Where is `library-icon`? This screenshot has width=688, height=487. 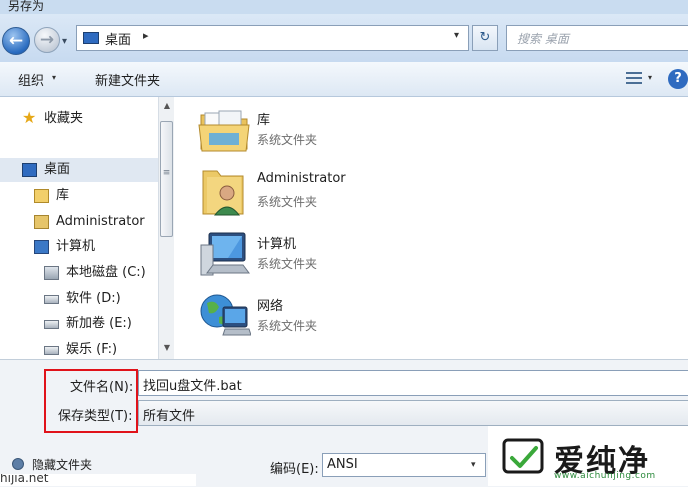 library-icon is located at coordinates (41, 196).